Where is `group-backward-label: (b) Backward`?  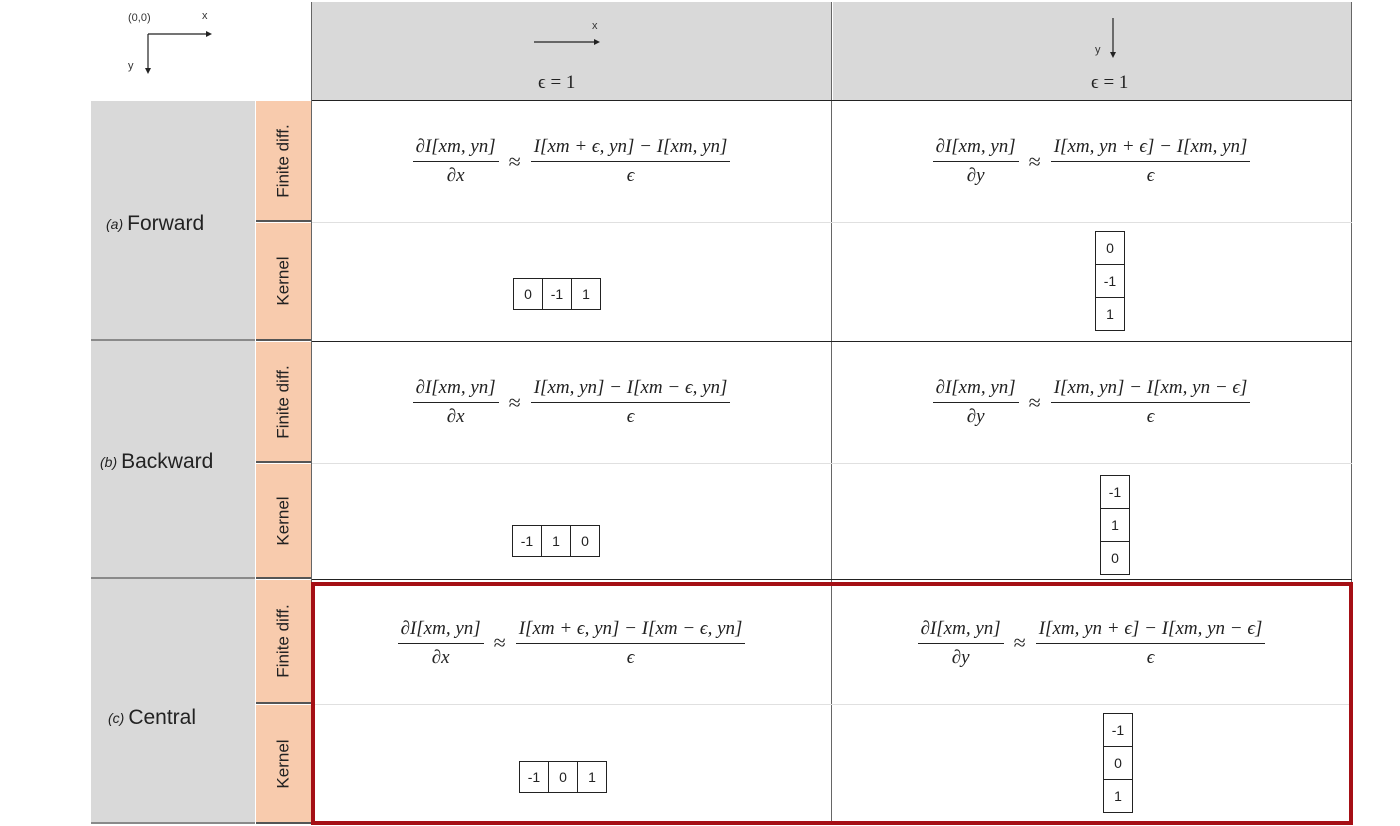 group-backward-label: (b) Backward is located at coordinates (156, 462).